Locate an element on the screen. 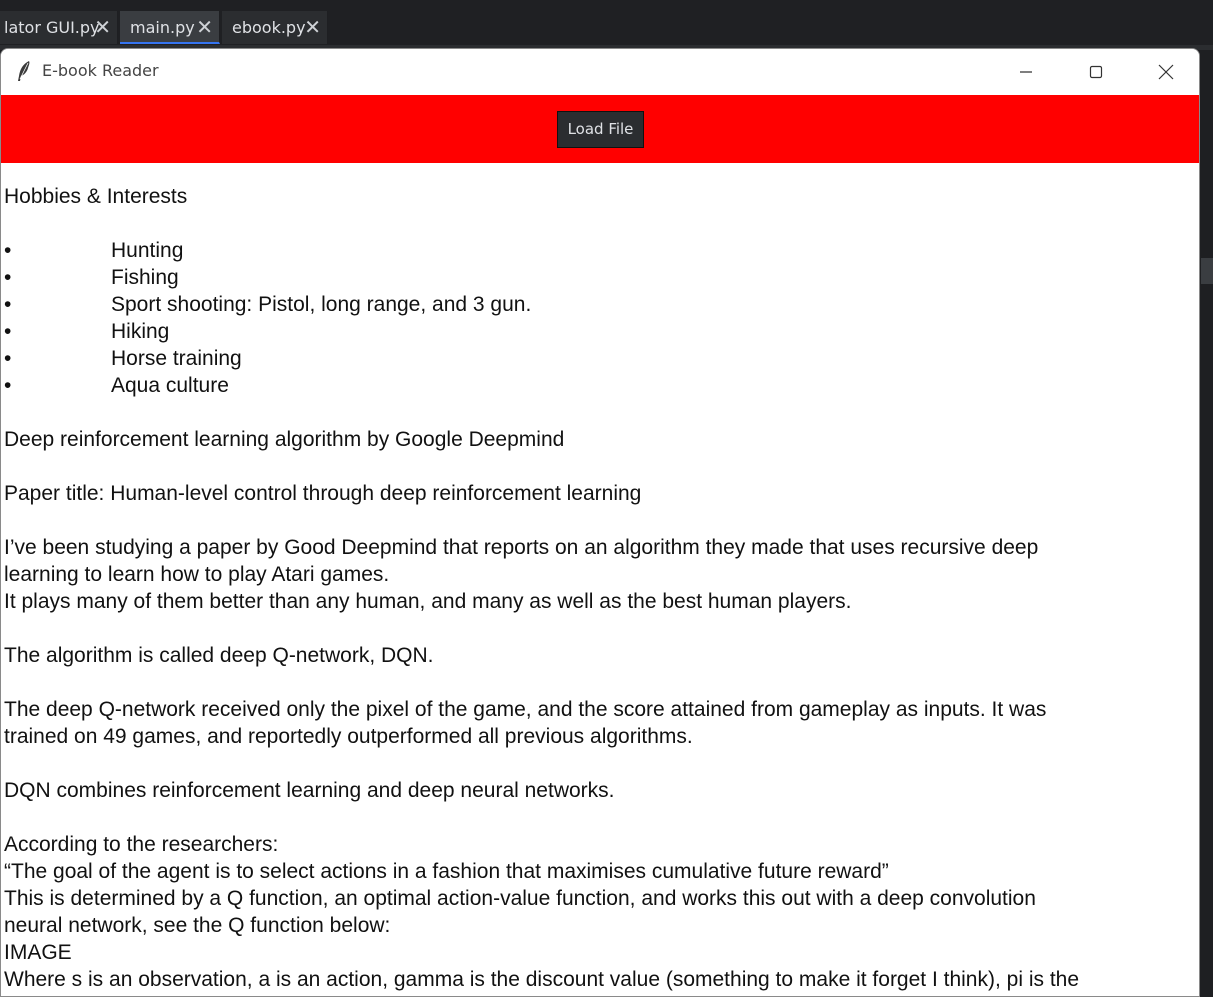  paragraph: According to the researchers: is located at coordinates (141, 844).